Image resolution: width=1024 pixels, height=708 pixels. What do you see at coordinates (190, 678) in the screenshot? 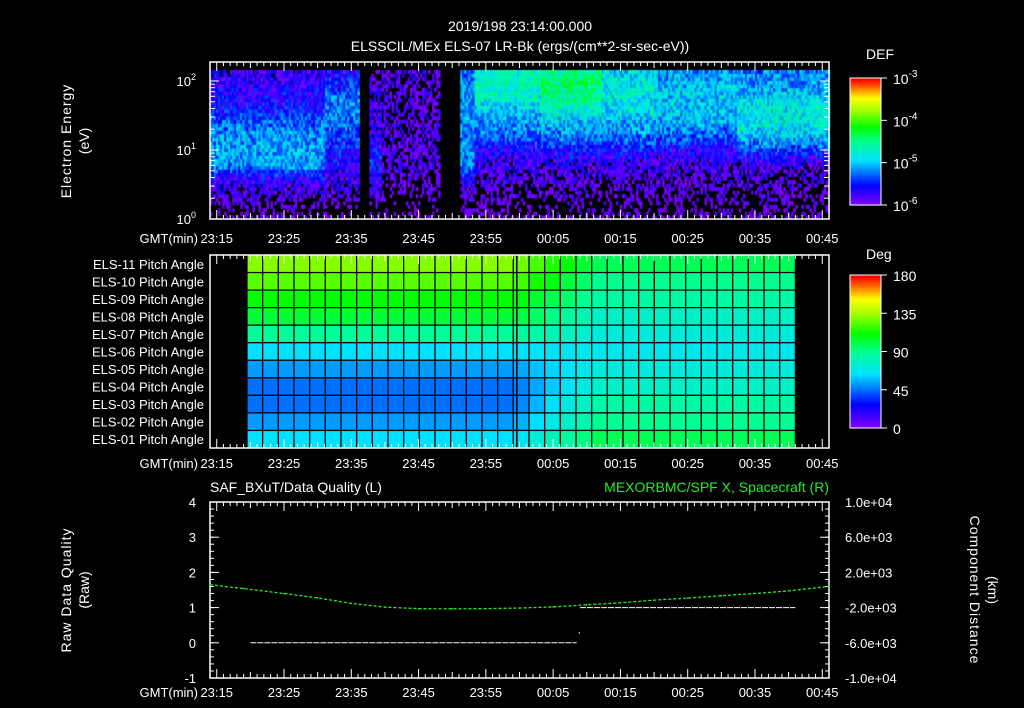
I see `left-tick-label: -1` at bounding box center [190, 678].